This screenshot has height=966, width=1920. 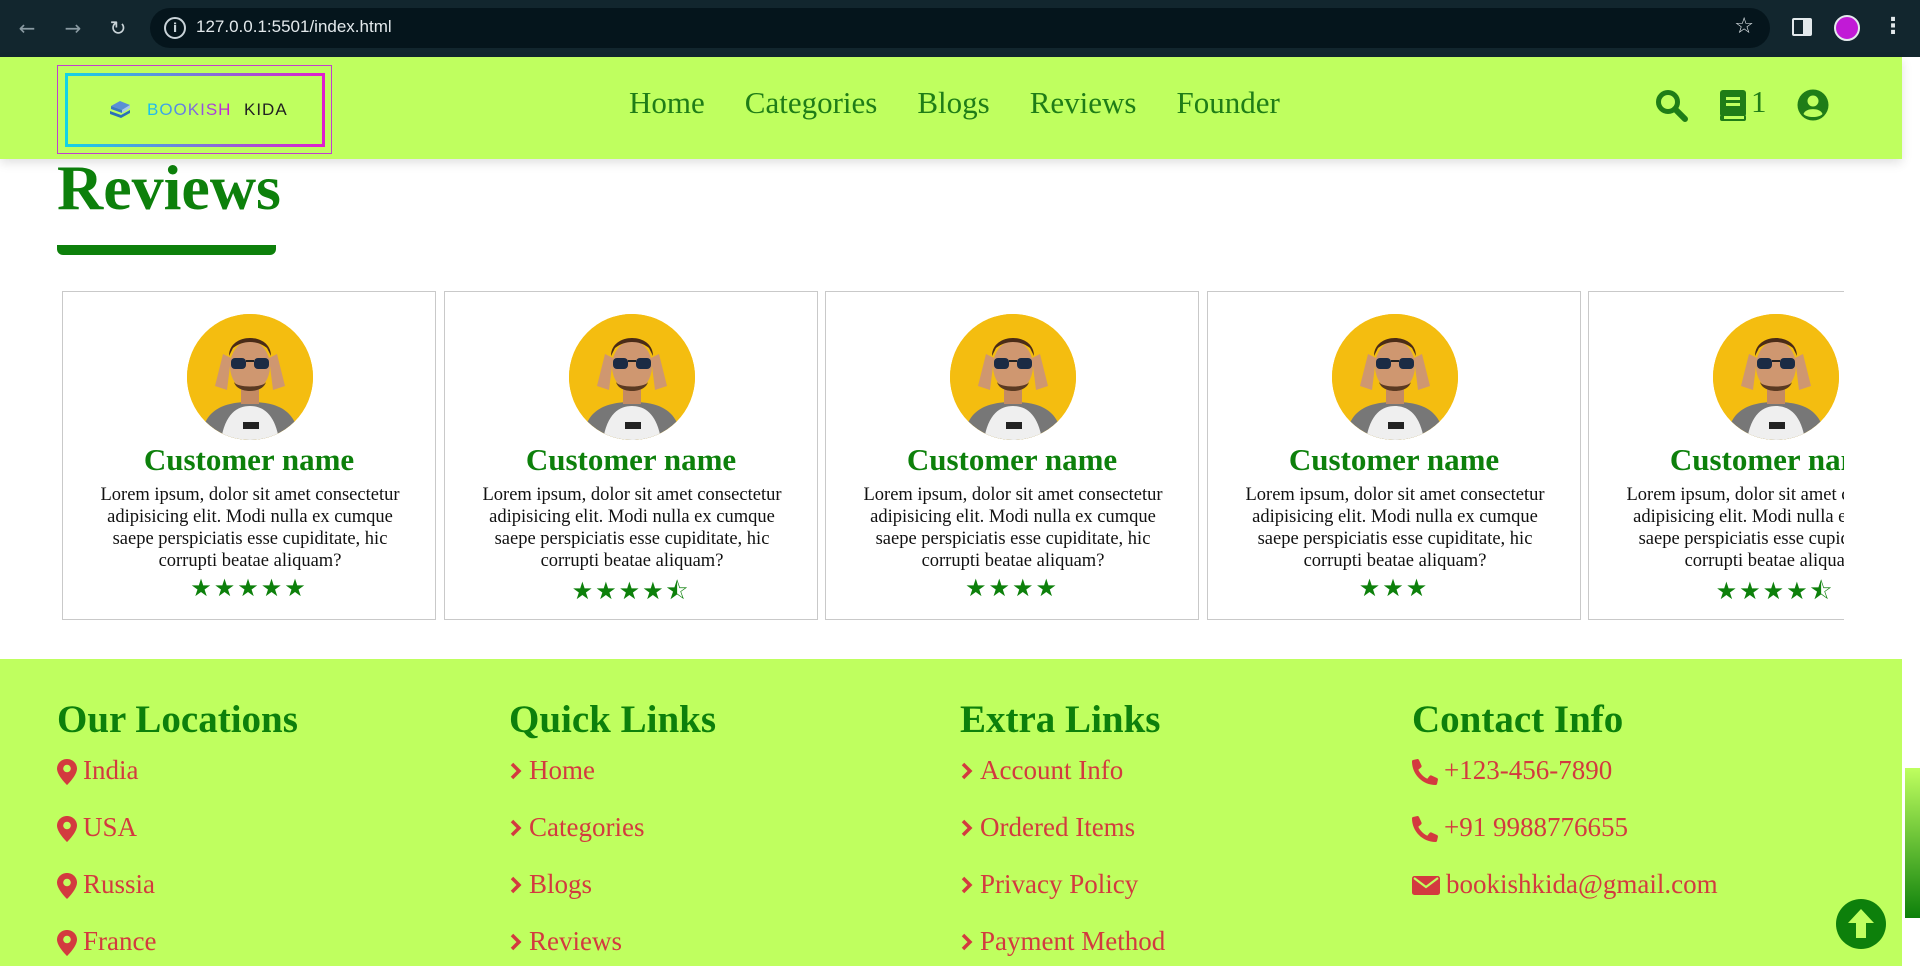 I want to click on contact-label: bookishkida@gmail.com, so click(x=1582, y=884).